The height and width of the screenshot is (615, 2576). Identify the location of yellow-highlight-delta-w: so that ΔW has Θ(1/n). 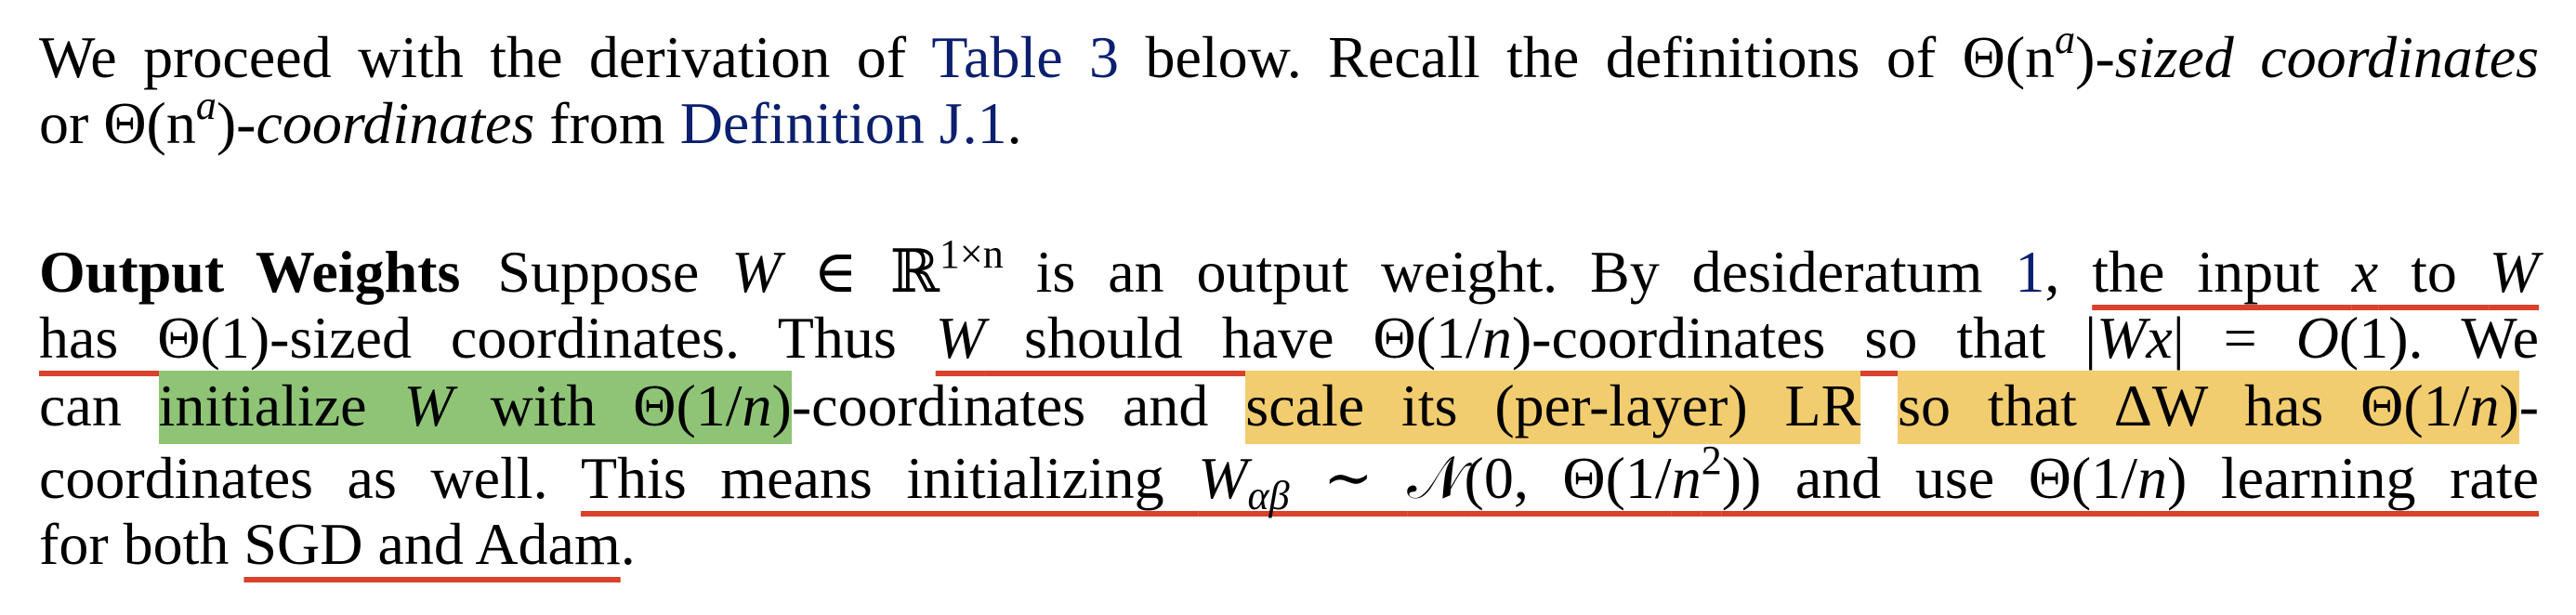
(2208, 407).